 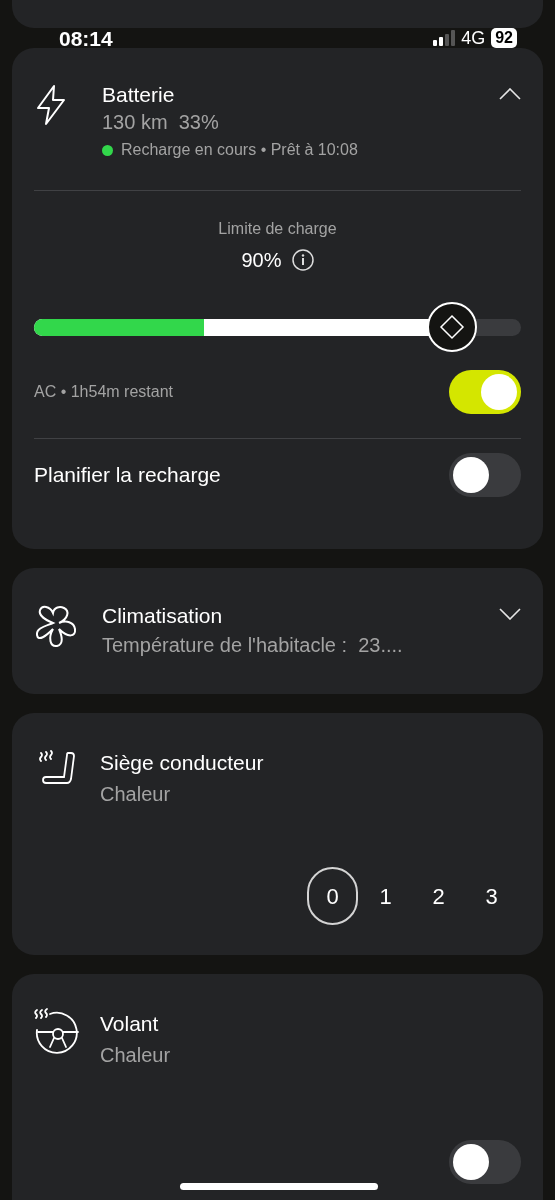 I want to click on heat-level-option: 3, so click(x=491, y=896).